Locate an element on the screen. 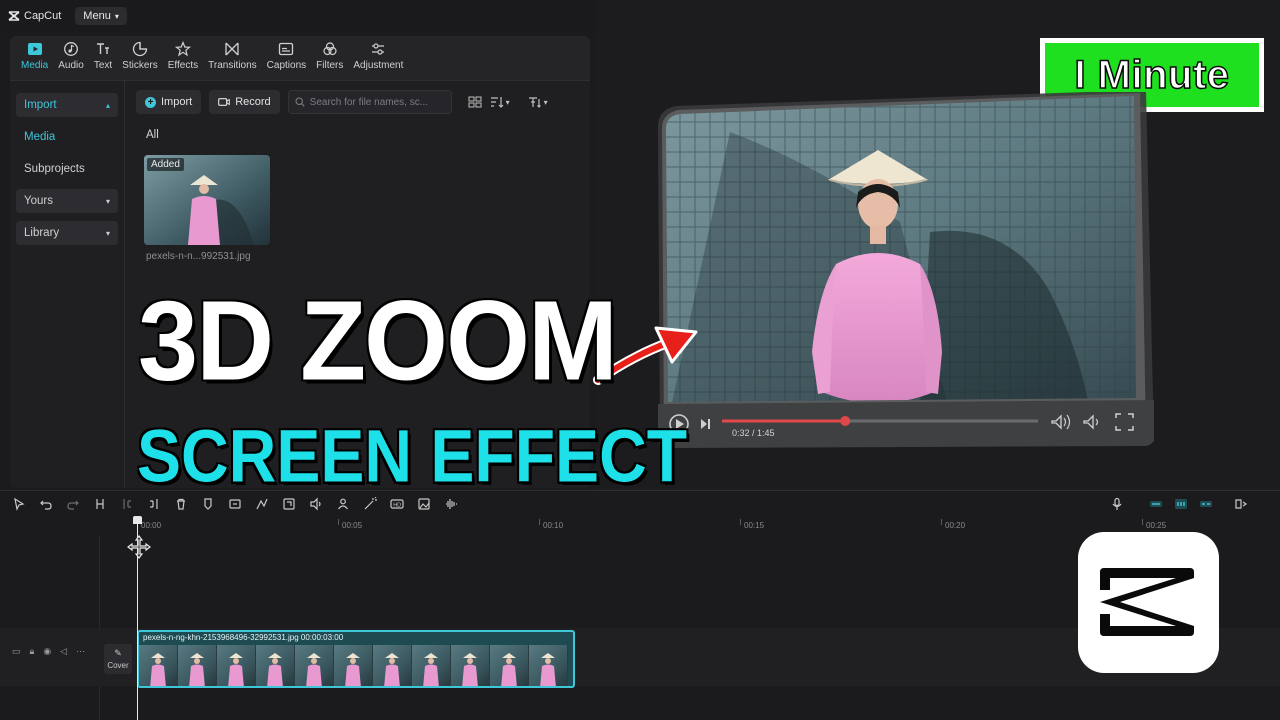 This screenshot has height=720, width=1280. track-toggle-icon: ▭ is located at coordinates (16, 651).